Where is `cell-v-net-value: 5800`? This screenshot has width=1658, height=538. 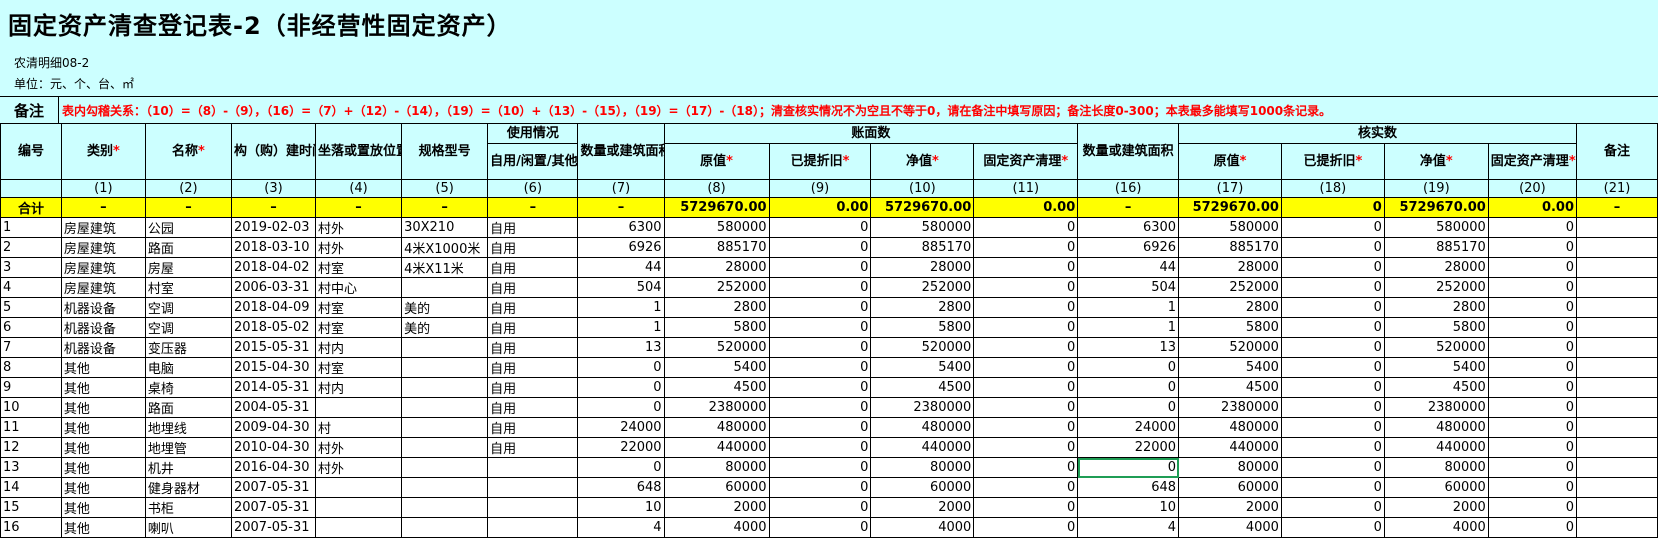
cell-v-net-value: 5800 is located at coordinates (1436, 327).